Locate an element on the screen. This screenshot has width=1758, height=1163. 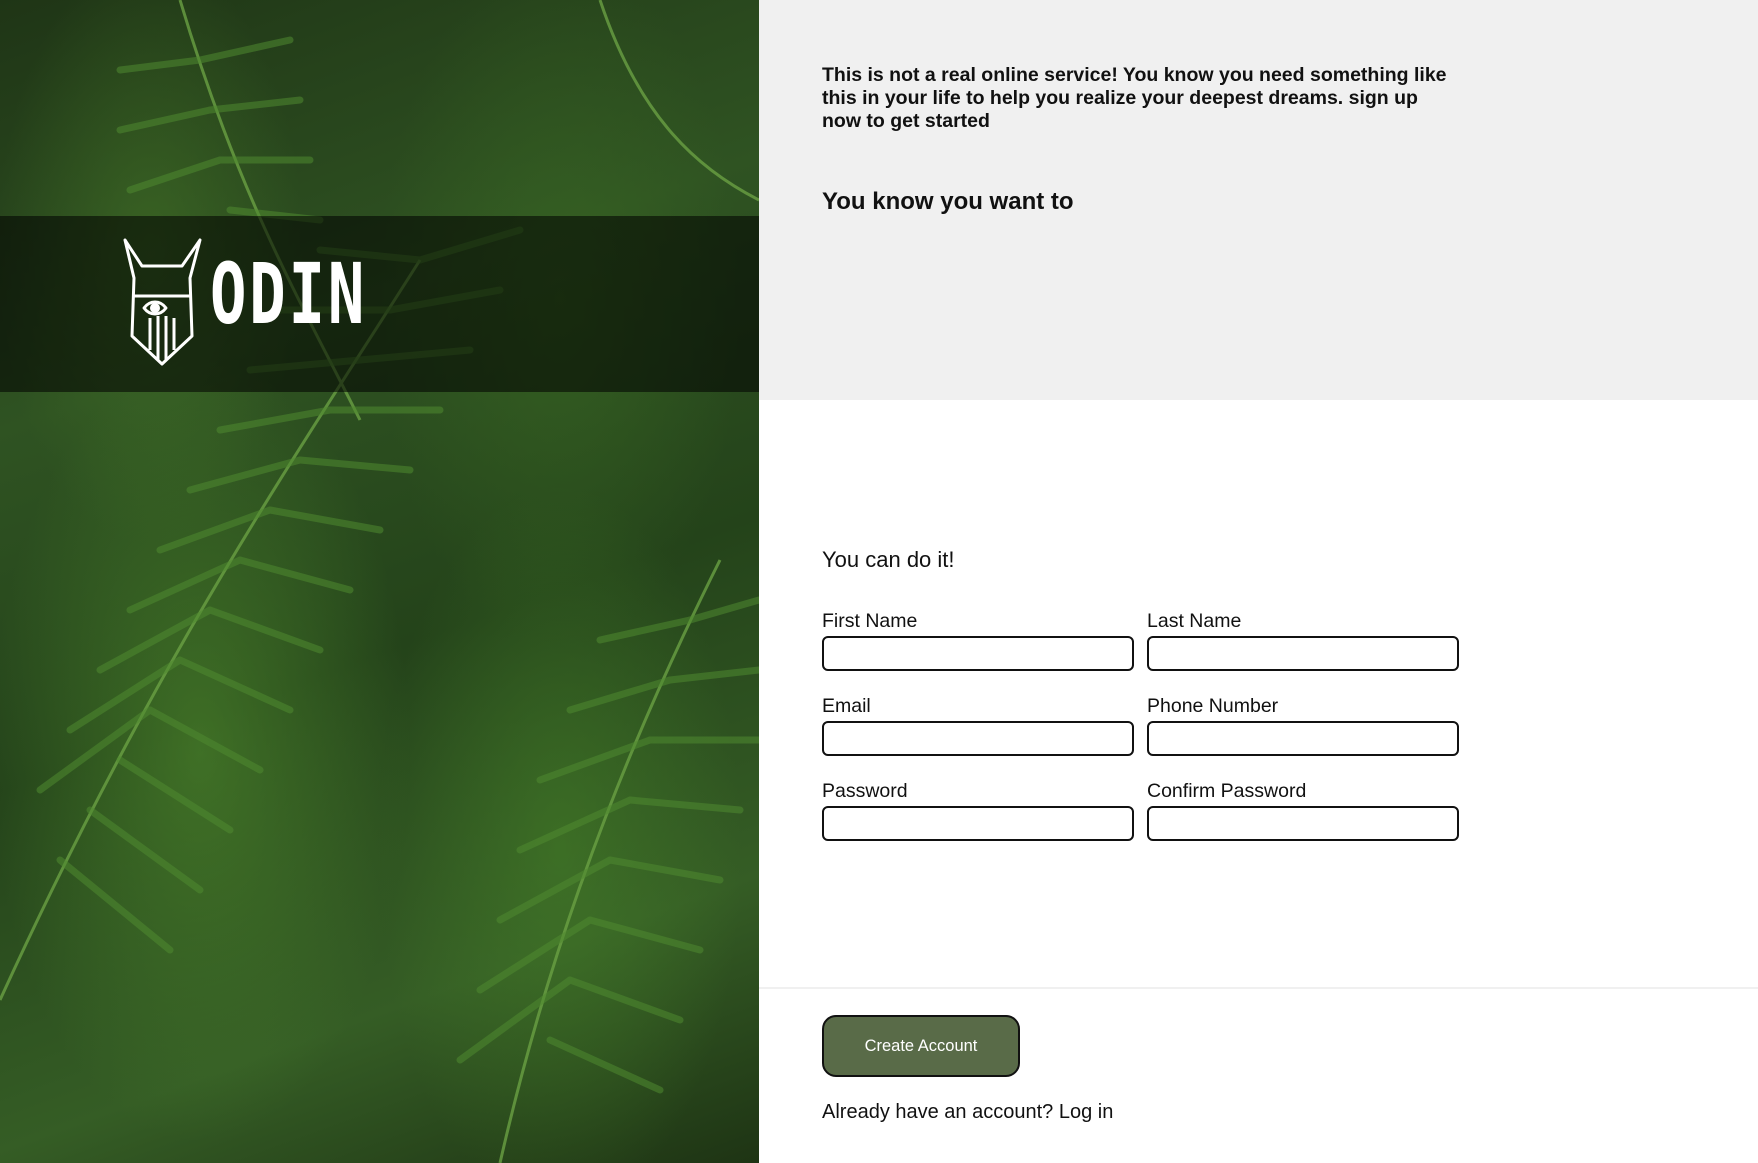
email-field: Email is located at coordinates (978, 725).